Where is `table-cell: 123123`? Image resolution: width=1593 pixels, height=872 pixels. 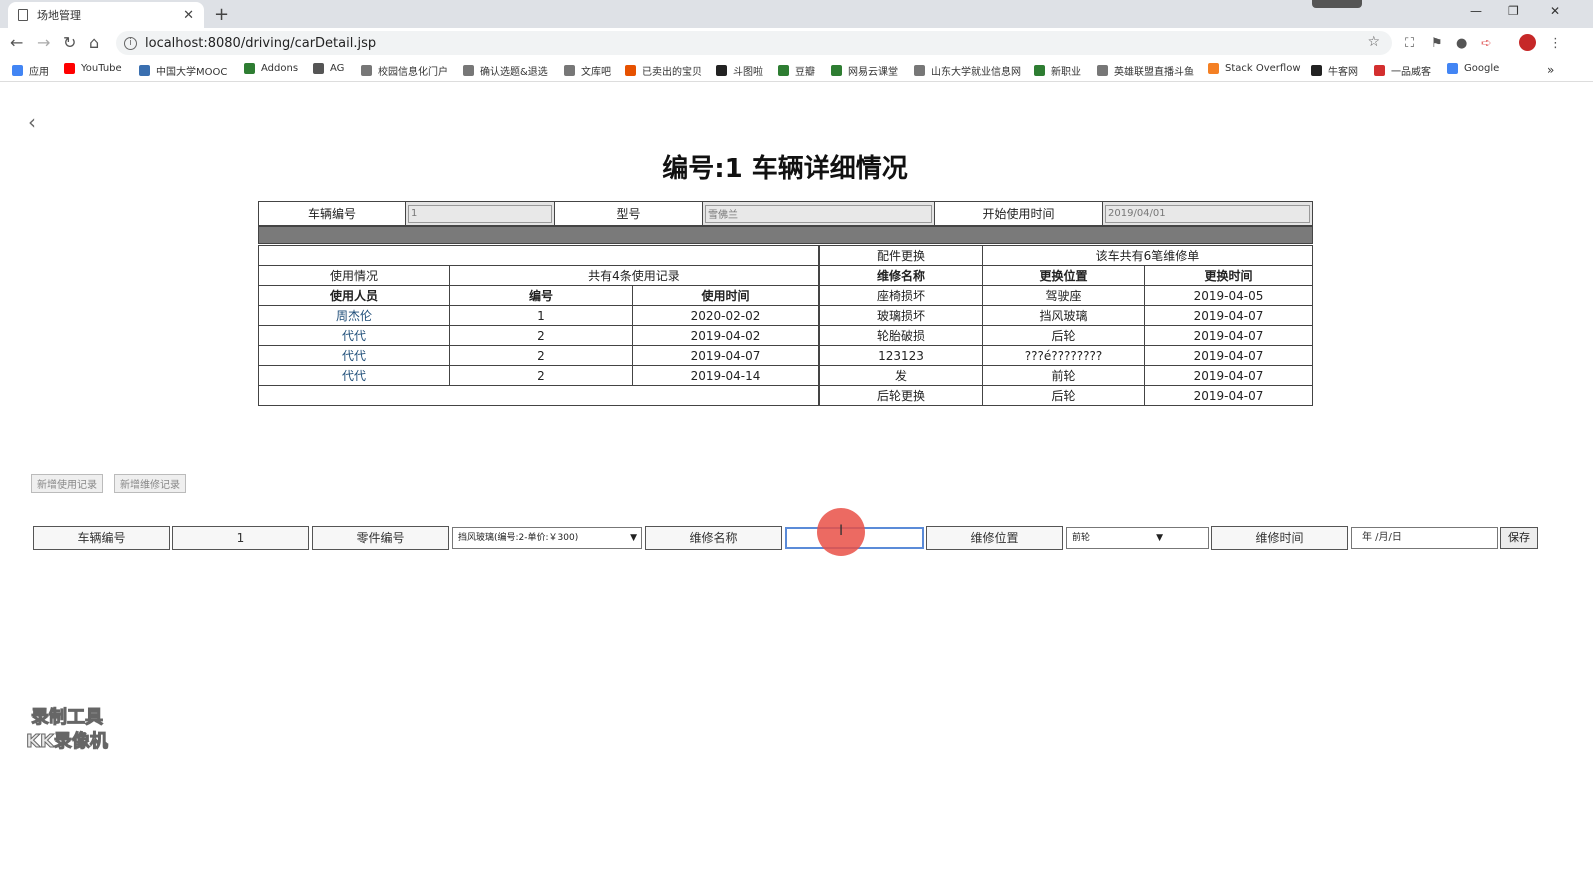
table-cell: 123123 is located at coordinates (901, 355).